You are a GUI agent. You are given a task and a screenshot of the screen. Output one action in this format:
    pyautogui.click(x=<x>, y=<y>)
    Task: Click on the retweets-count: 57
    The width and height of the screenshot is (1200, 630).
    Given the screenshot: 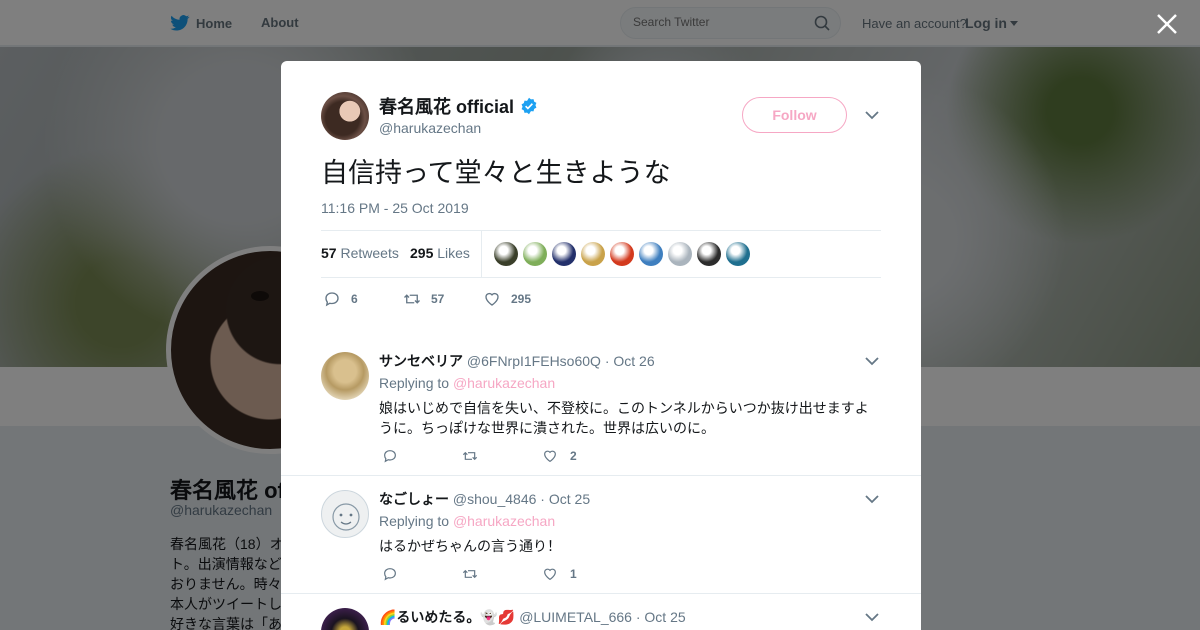 What is the action you would take?
    pyautogui.click(x=329, y=253)
    